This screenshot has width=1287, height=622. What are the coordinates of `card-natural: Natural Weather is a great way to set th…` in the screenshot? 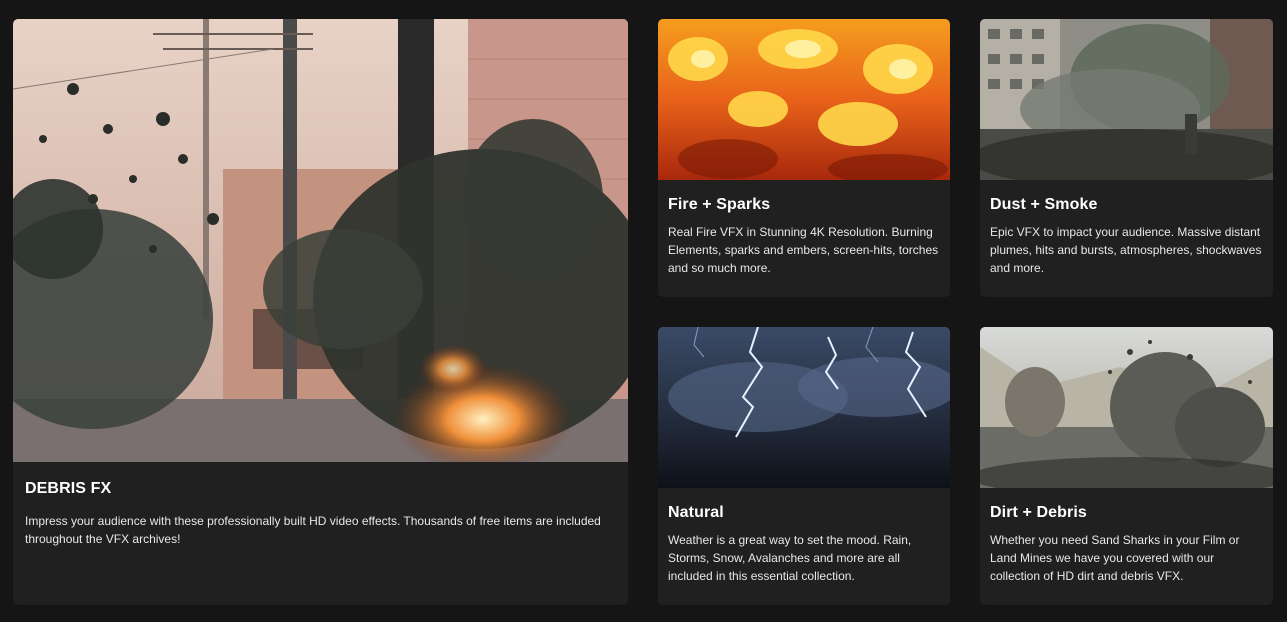 It's located at (804, 466).